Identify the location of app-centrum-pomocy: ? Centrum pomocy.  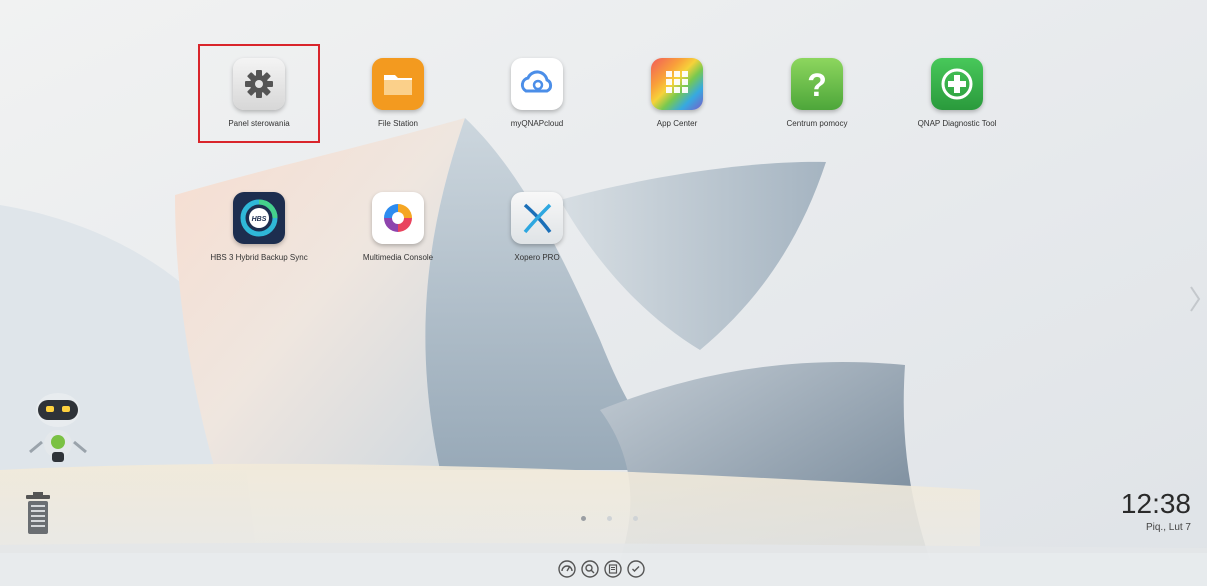
(817, 94).